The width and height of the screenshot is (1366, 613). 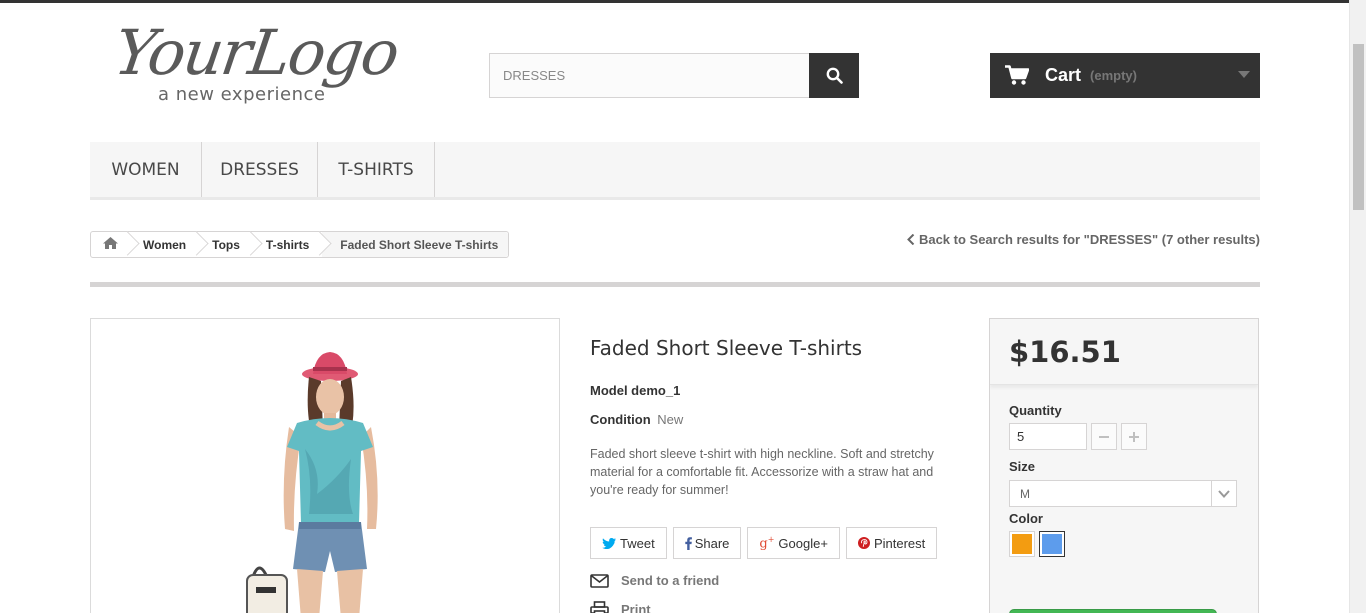 I want to click on logo-tagline: a new experience, so click(x=242, y=94).